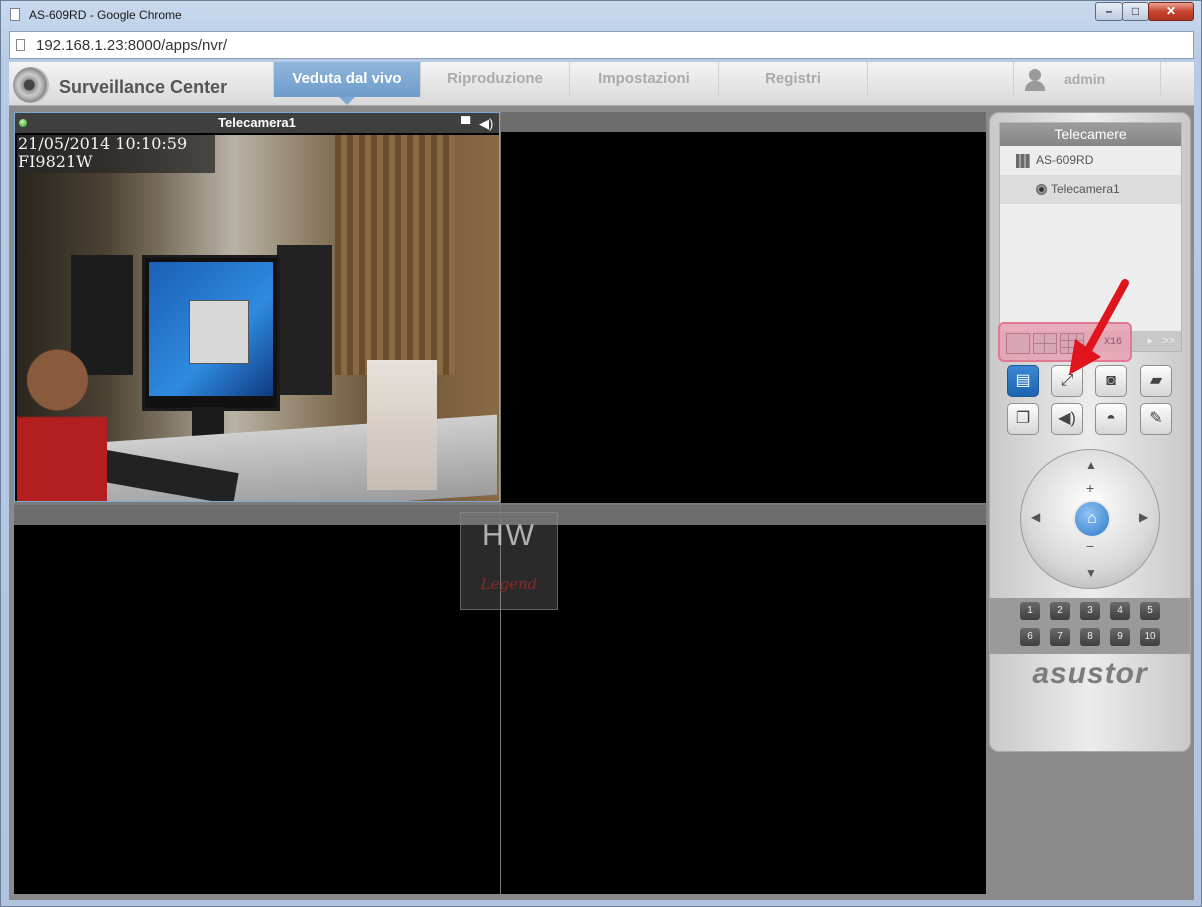 Image resolution: width=1202 pixels, height=907 pixels. I want to click on server-icon, so click(1023, 161).